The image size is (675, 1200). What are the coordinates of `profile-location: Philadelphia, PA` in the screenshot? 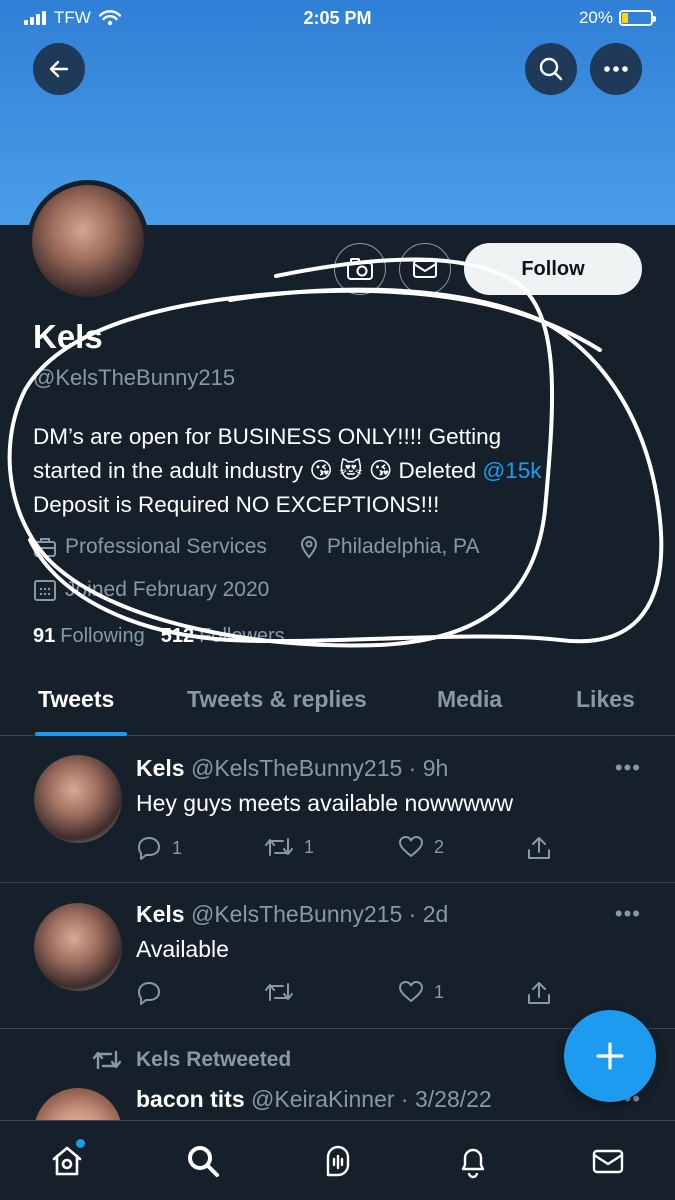 It's located at (403, 546).